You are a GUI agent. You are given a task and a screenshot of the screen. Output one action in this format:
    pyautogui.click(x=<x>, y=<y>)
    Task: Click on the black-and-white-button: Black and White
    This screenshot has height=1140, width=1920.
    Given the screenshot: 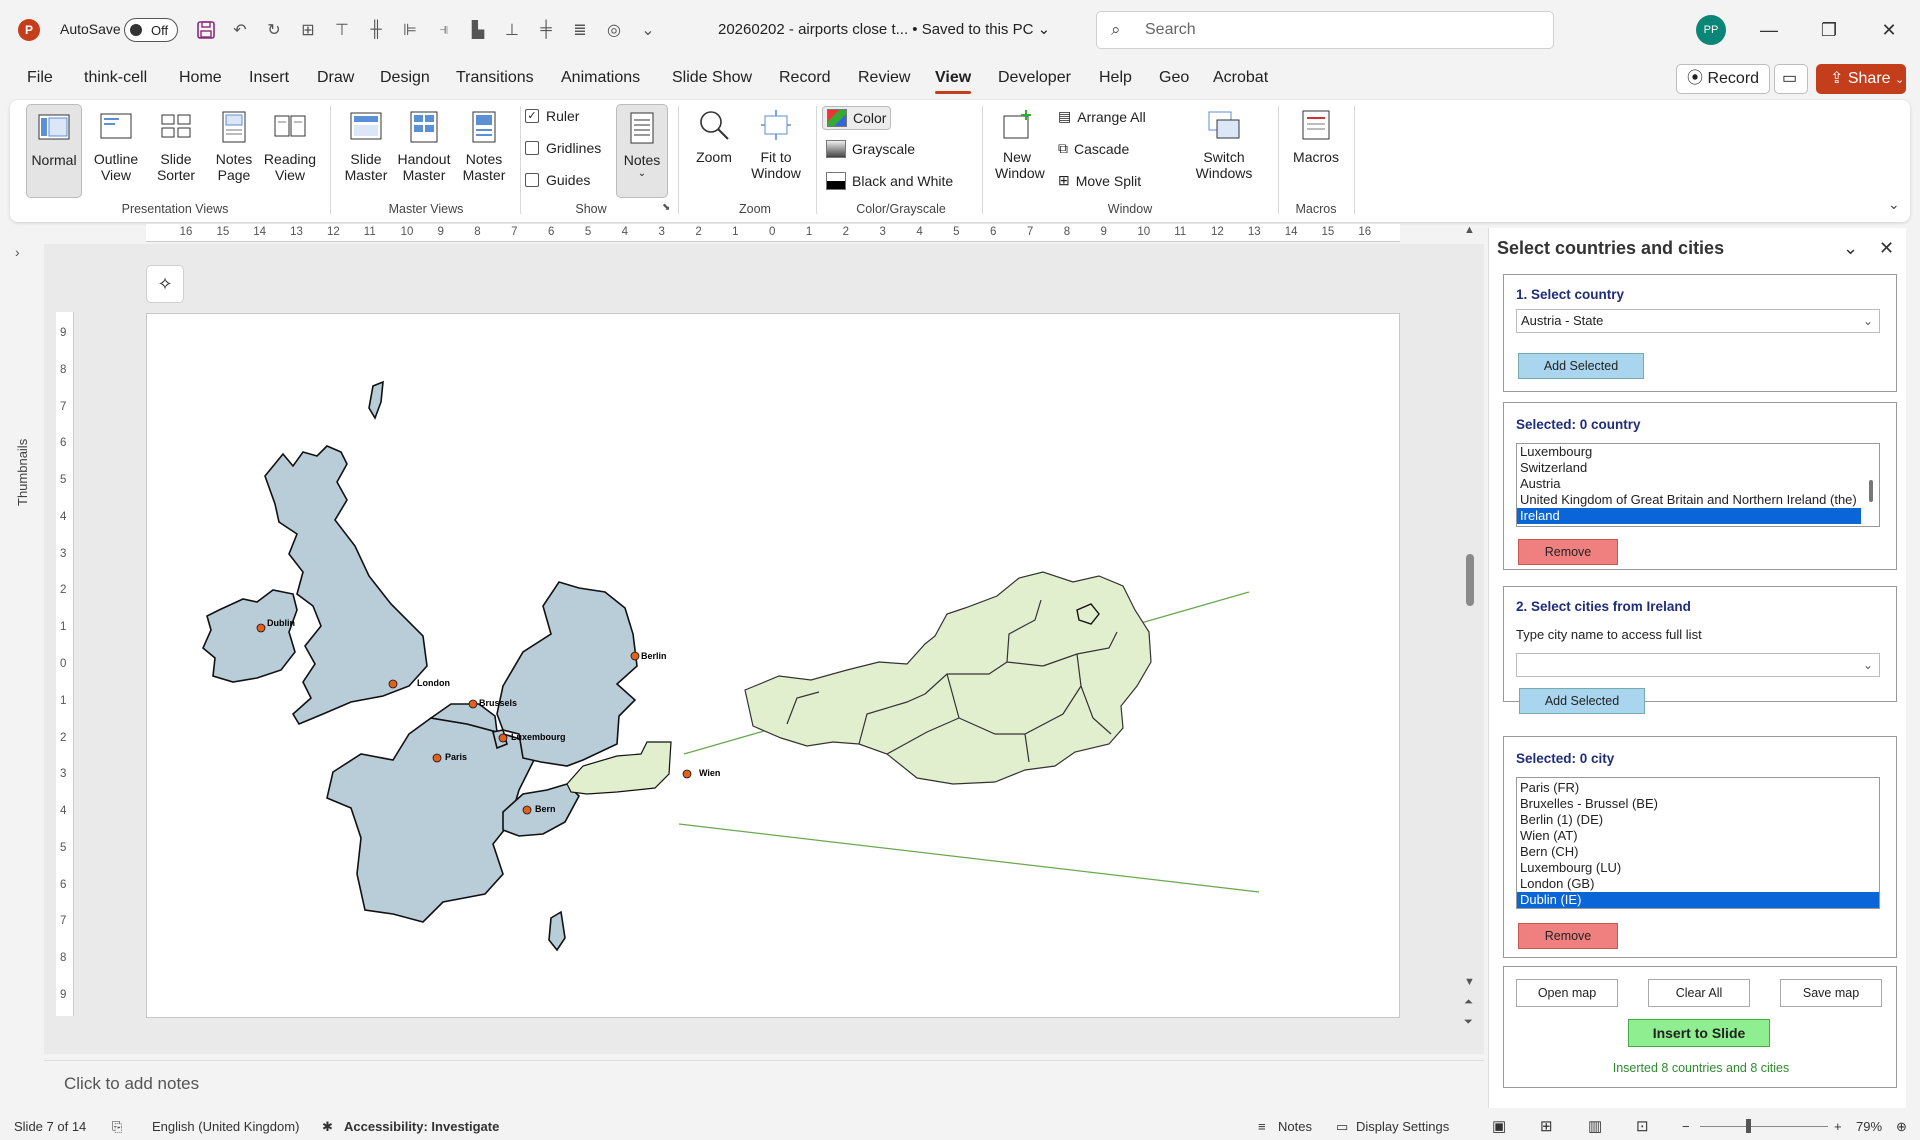 What is the action you would take?
    pyautogui.click(x=889, y=181)
    